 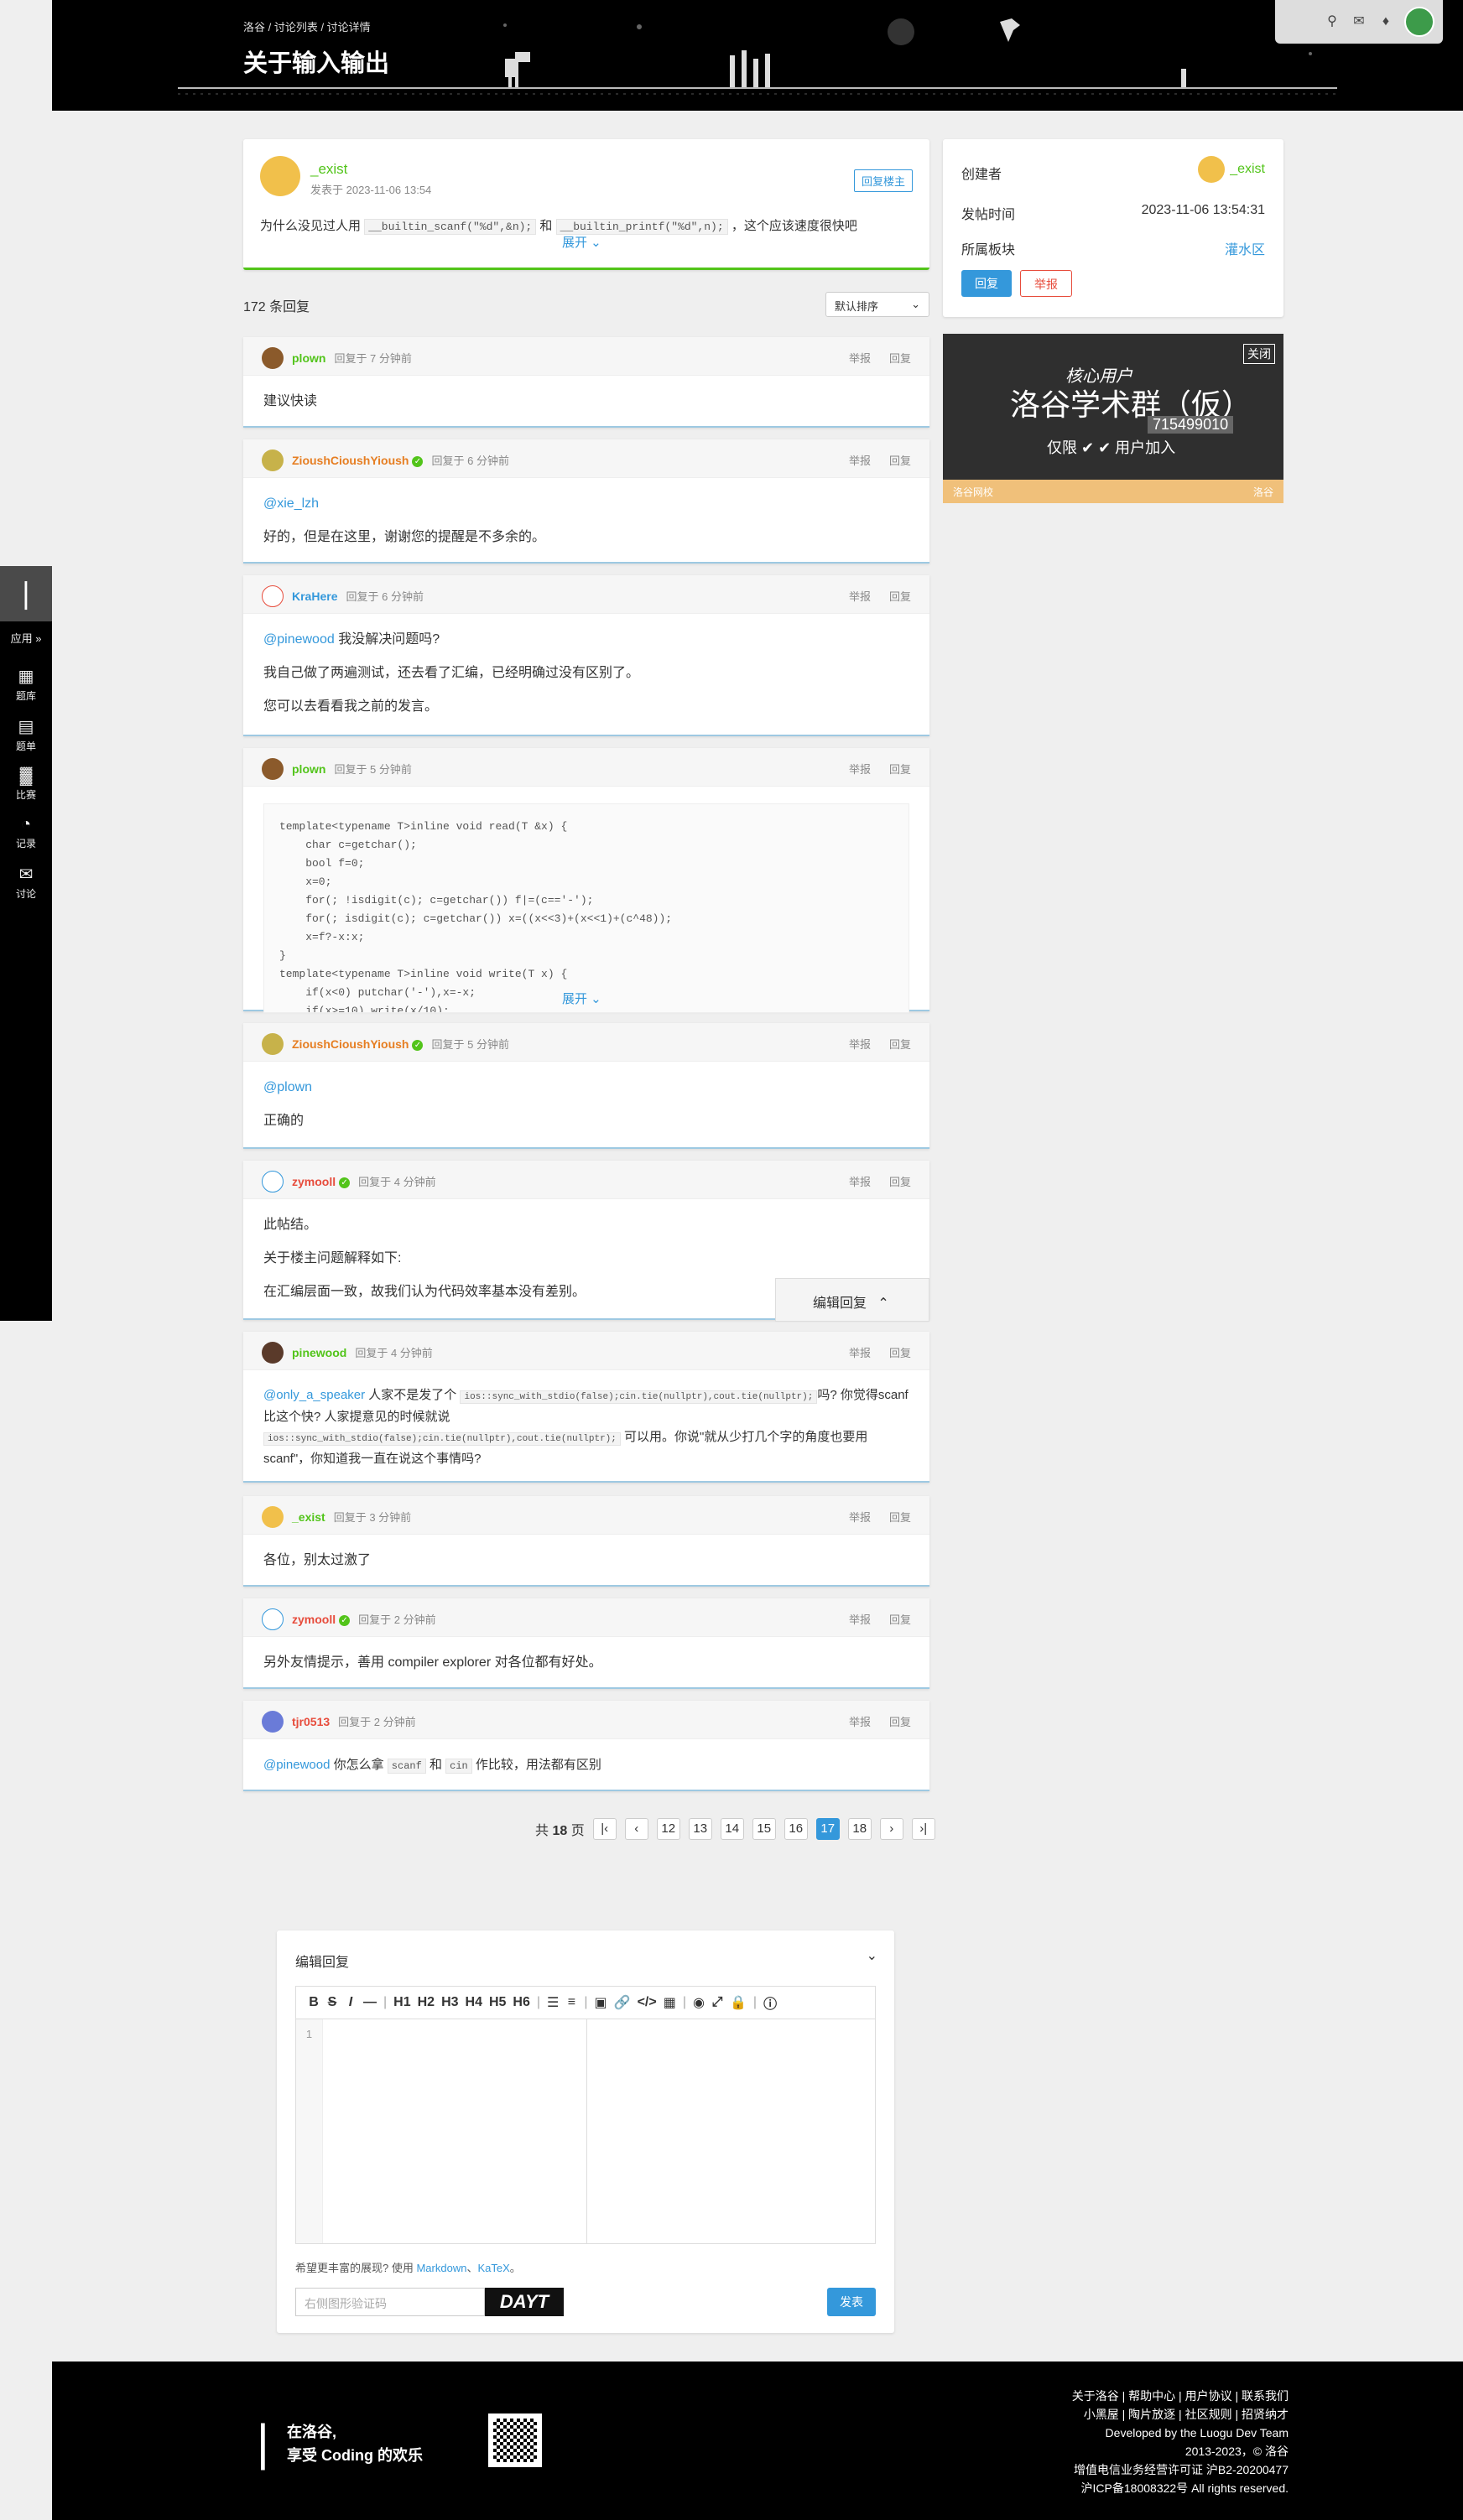 What do you see at coordinates (738, 2003) in the screenshot?
I see `lock-icon: 🔒` at bounding box center [738, 2003].